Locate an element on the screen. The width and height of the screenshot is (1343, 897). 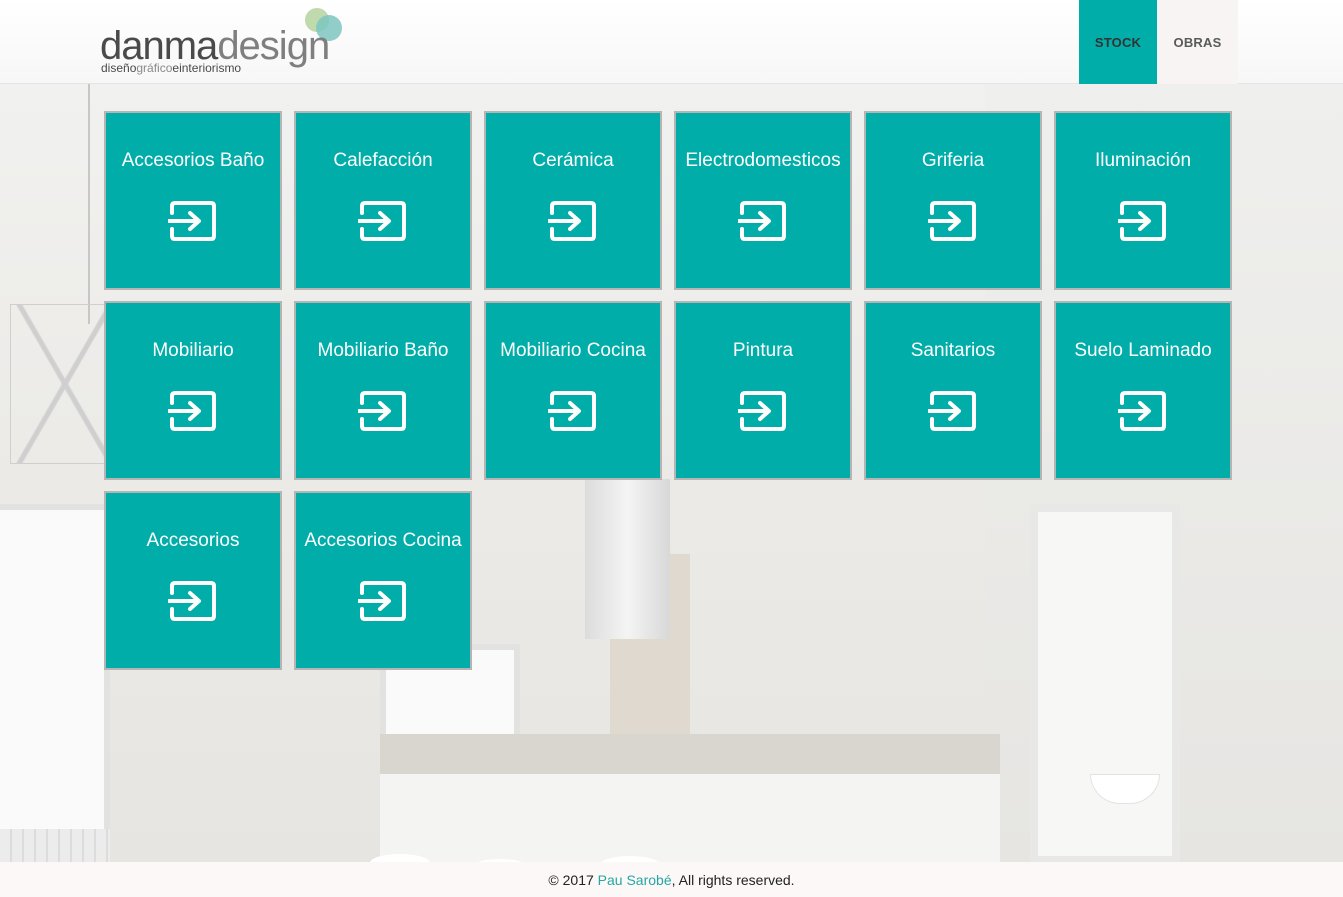
logo-tagline-part: diseño is located at coordinates (119, 68).